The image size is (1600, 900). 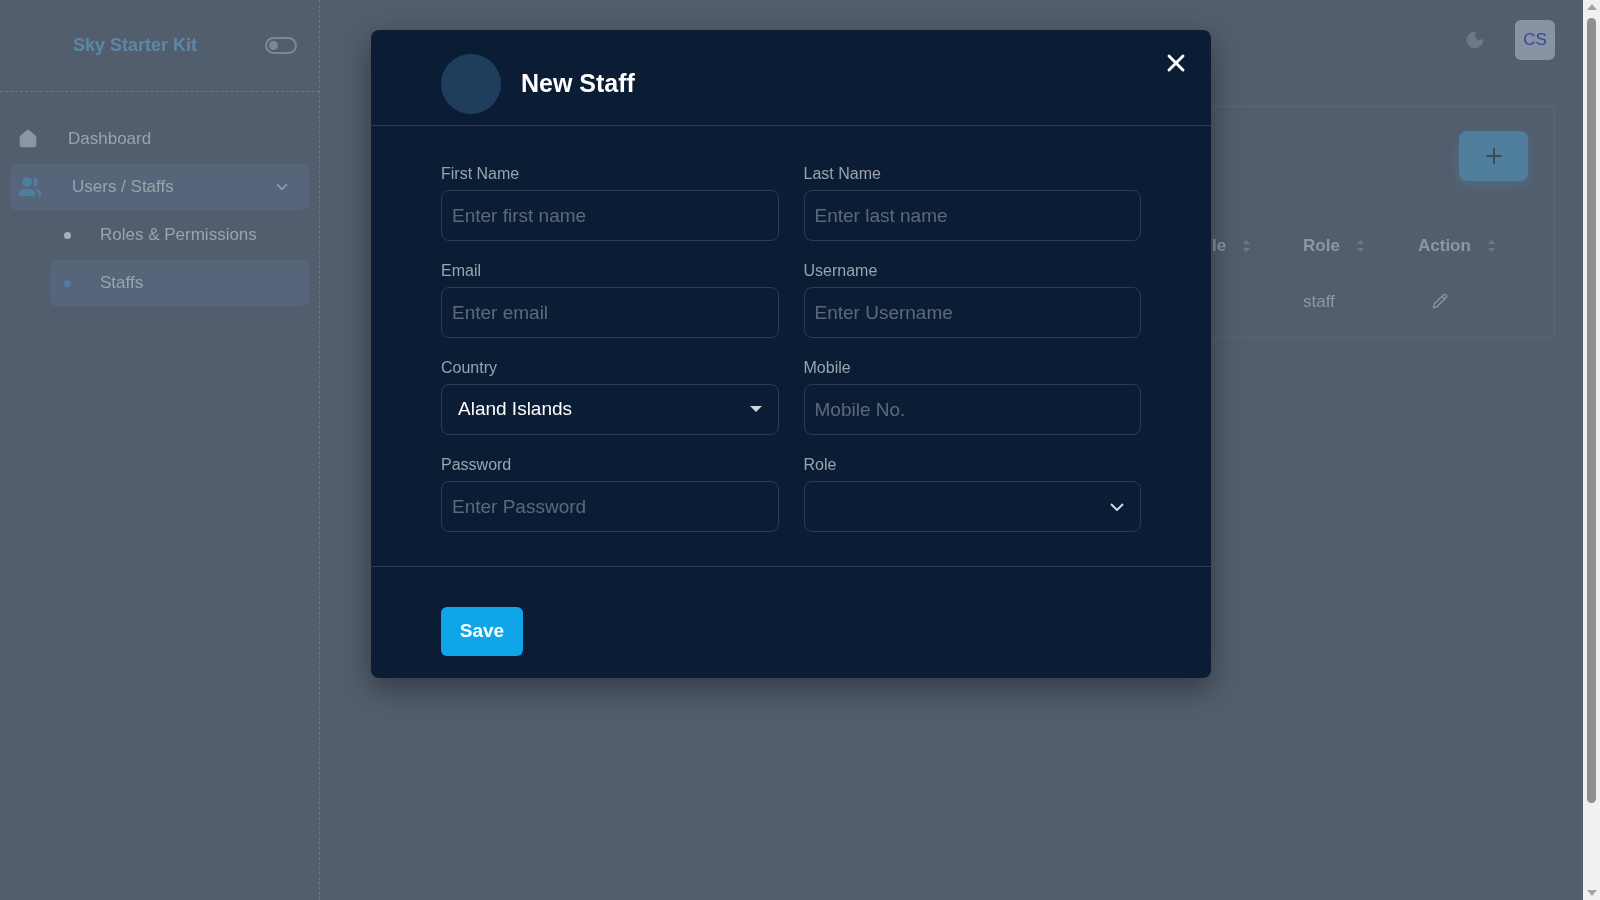 What do you see at coordinates (481, 174) in the screenshot?
I see `field-label: First Name` at bounding box center [481, 174].